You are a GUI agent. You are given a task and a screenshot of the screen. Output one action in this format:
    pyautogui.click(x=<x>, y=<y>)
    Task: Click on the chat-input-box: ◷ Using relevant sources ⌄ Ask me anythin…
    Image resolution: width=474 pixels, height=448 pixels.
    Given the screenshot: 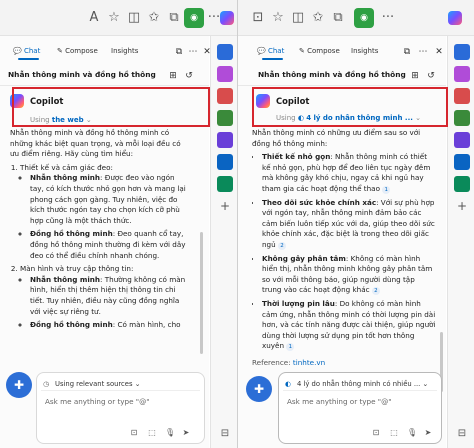 What is the action you would take?
    pyautogui.click(x=120, y=408)
    